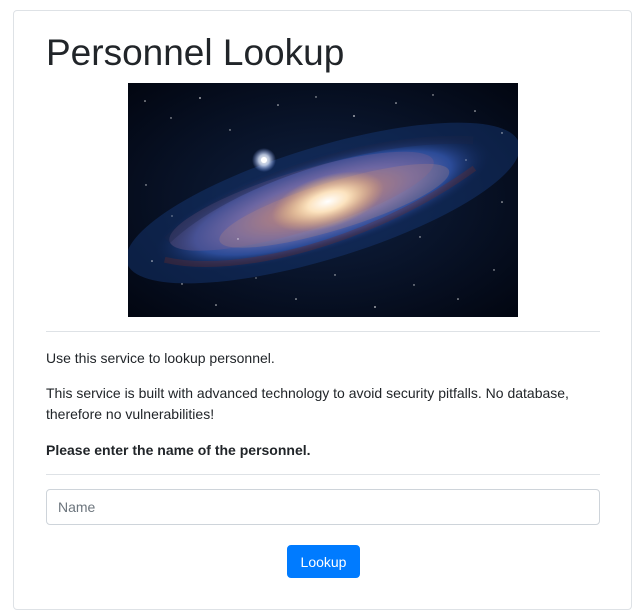 This screenshot has height=610, width=642. What do you see at coordinates (323, 474) in the screenshot?
I see `form-divider` at bounding box center [323, 474].